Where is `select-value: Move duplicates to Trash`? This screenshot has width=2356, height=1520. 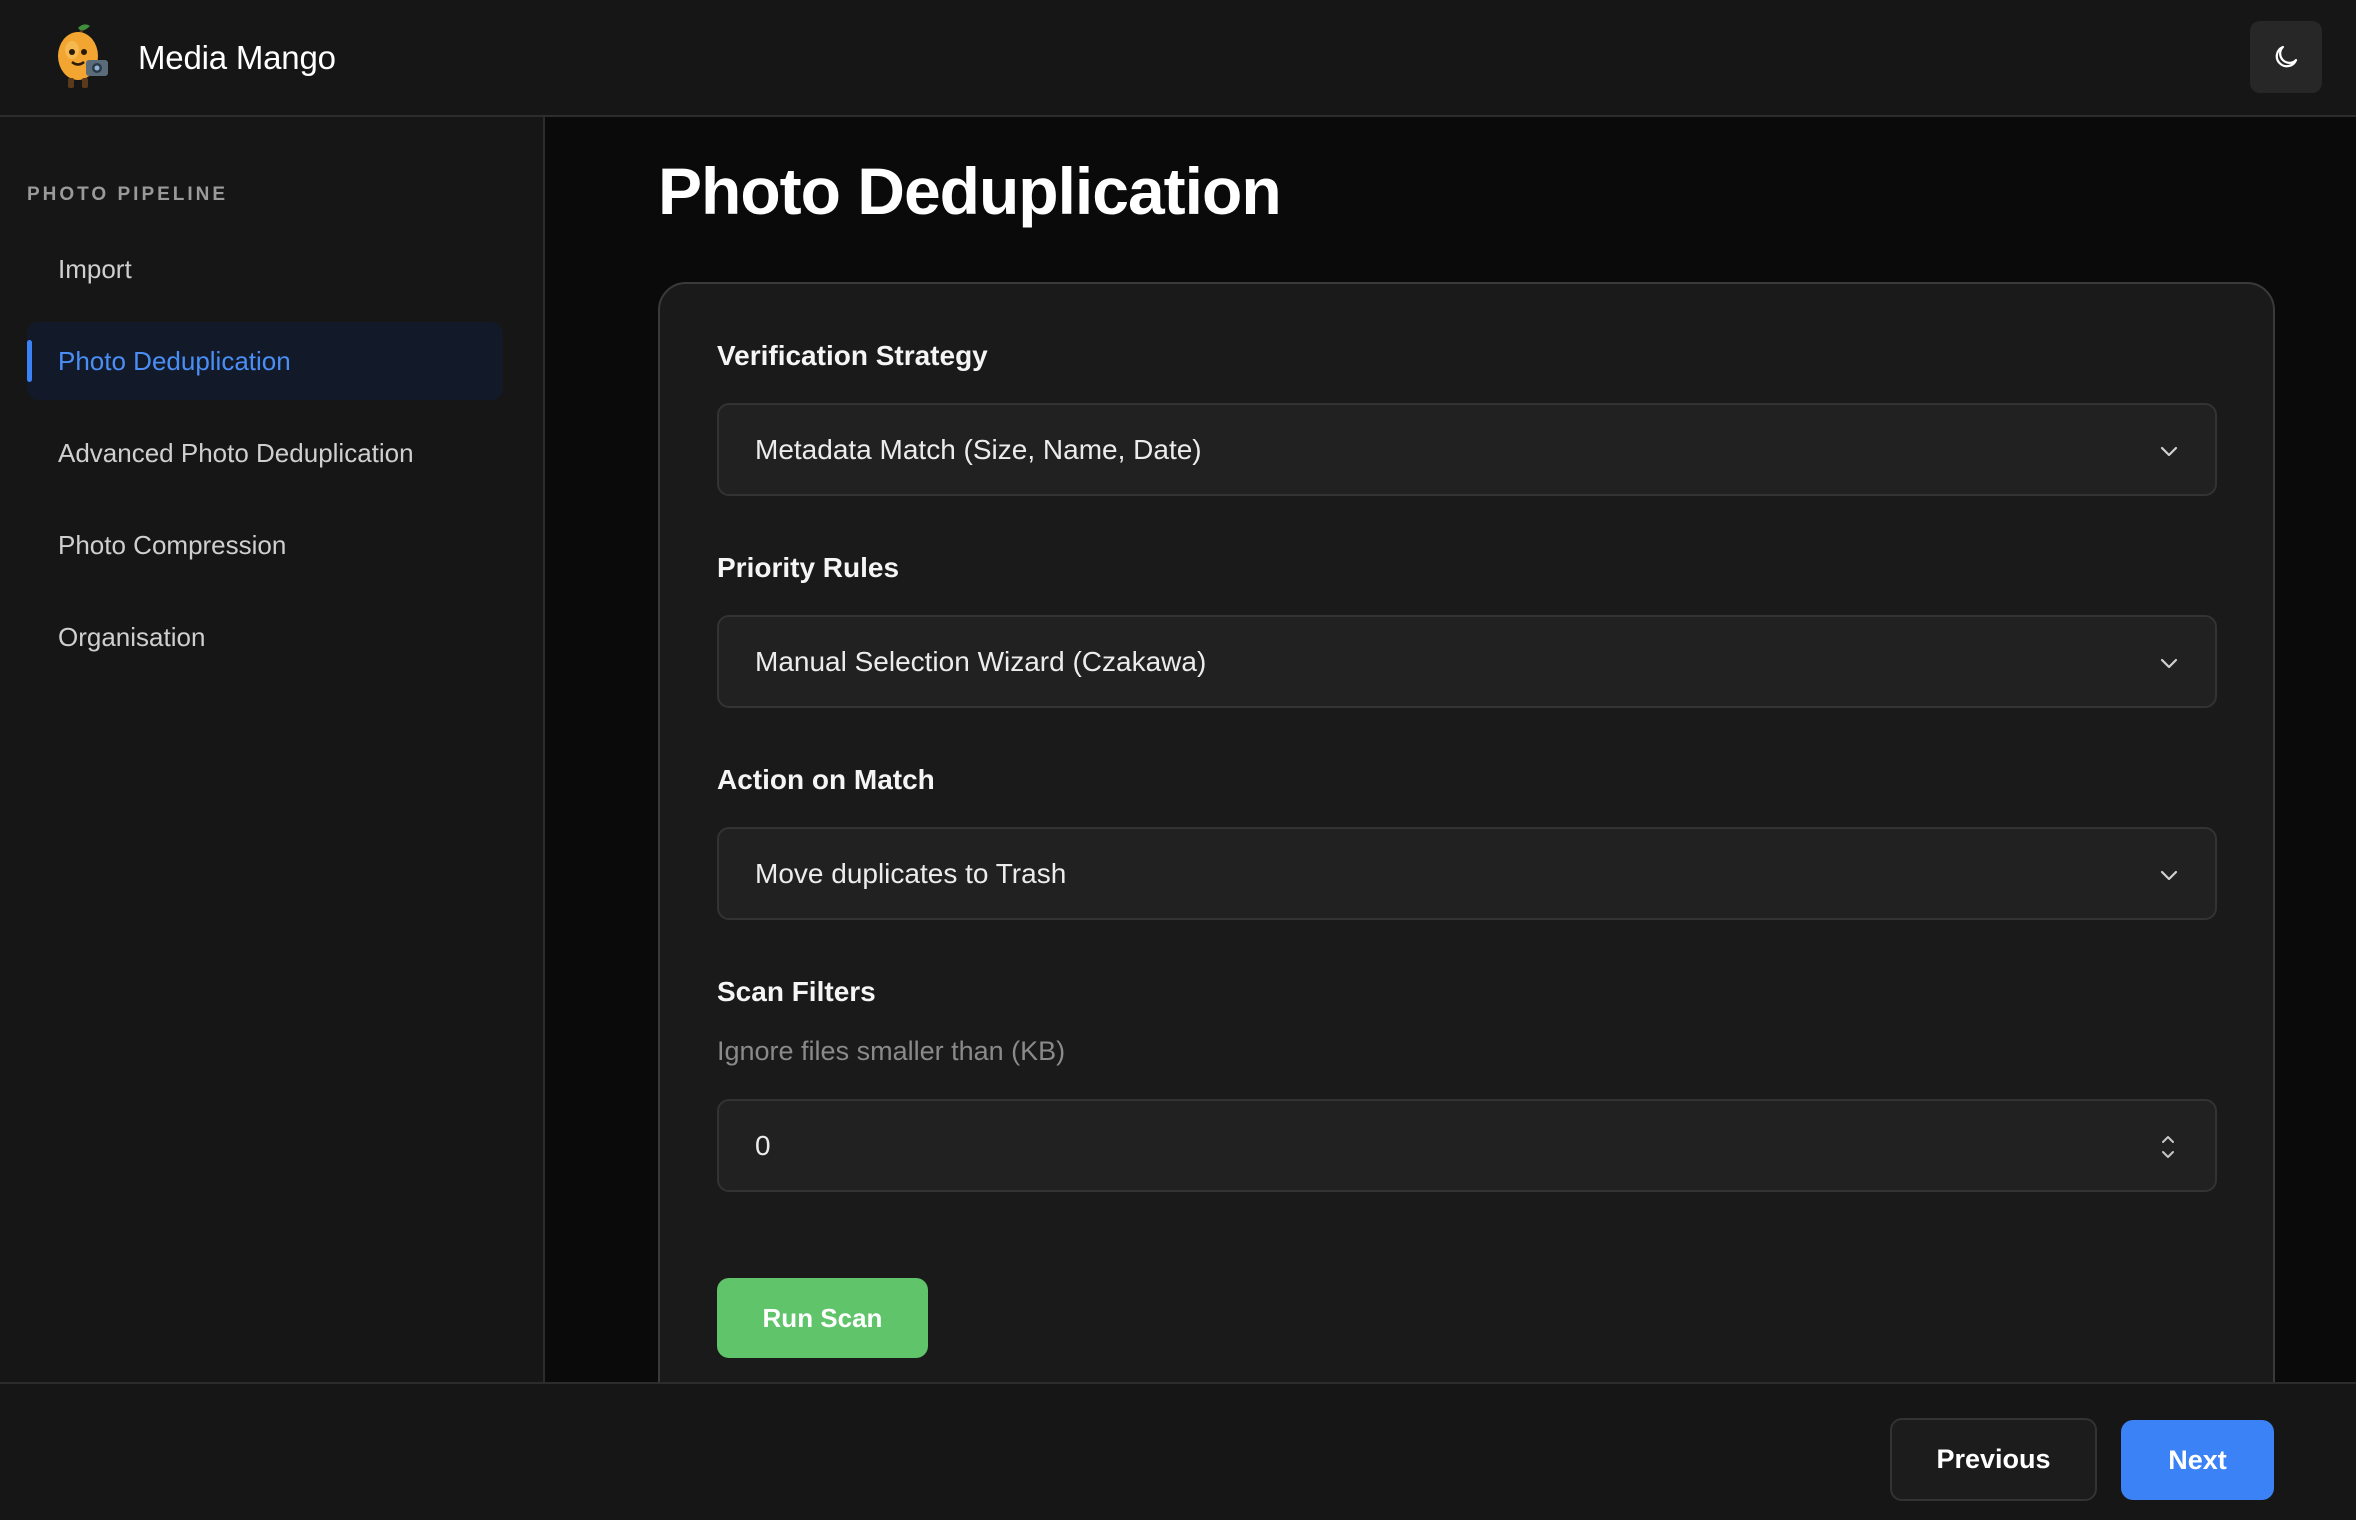 select-value: Move duplicates to Trash is located at coordinates (911, 873).